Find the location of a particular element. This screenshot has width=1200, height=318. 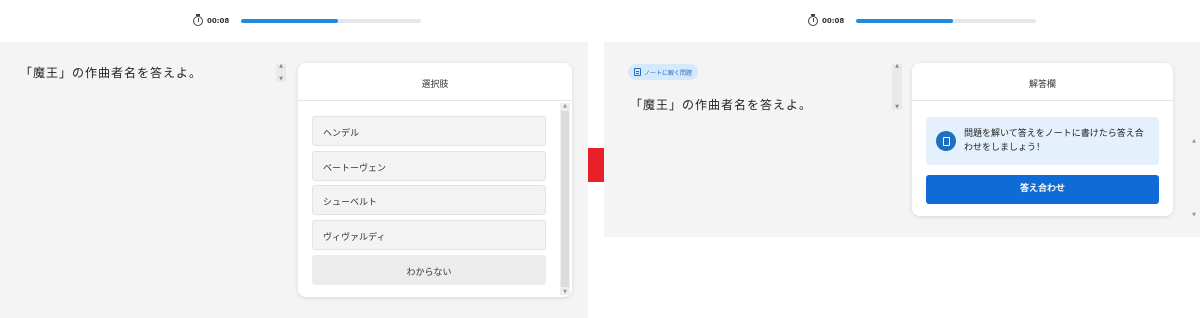

instruction-box: 問題を解いて答えをノートに書けたら答え合わせをしましょう！ is located at coordinates (1042, 141).